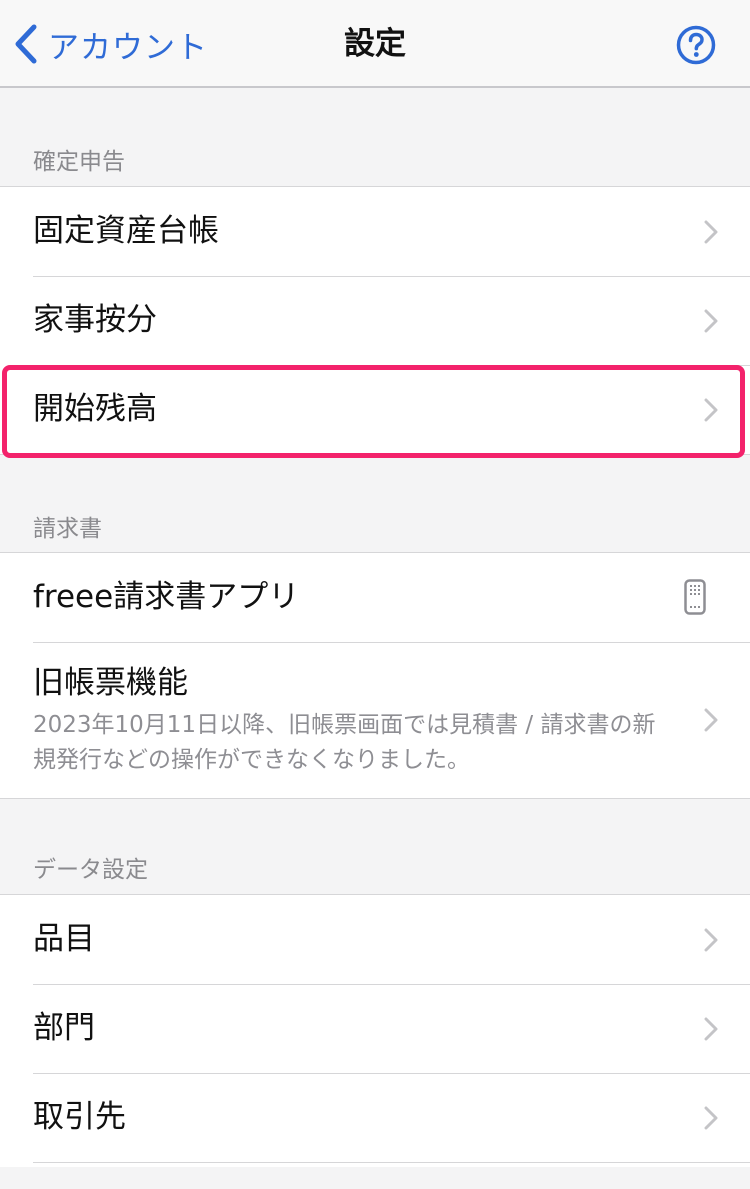 This screenshot has height=1189, width=750. Describe the element at coordinates (110, 683) in the screenshot. I see `list-item-label: 旧帳票機能` at that location.